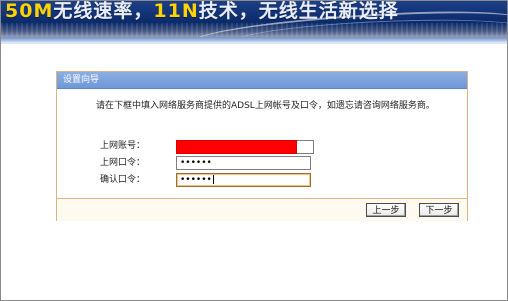 The height and width of the screenshot is (301, 508). I want to click on banner-slogan-tech: 11N, so click(176, 11).